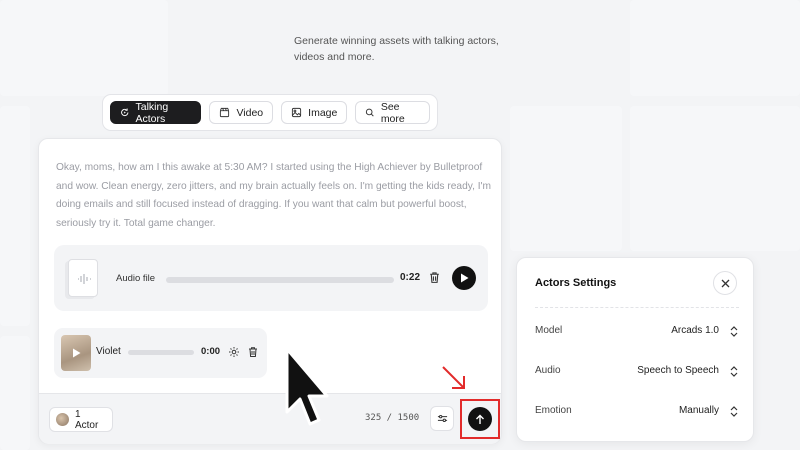  Describe the element at coordinates (225, 112) in the screenshot. I see `clapperboard-icon` at that location.